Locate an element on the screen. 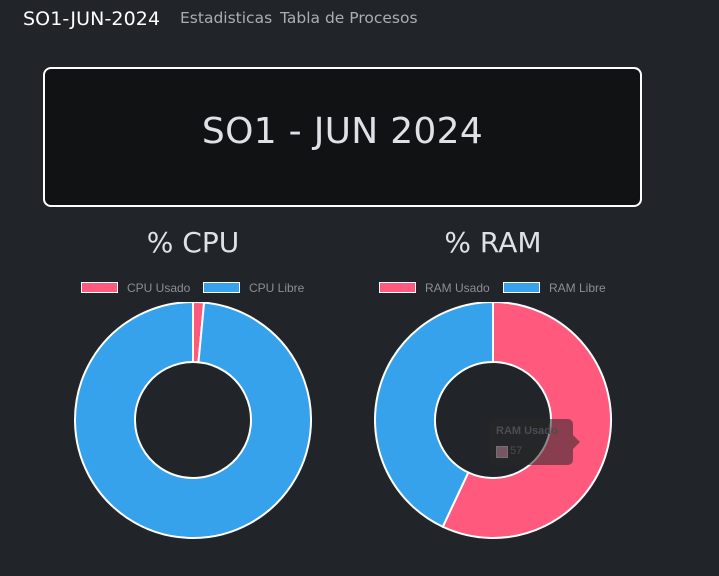  legend-label: RAM Libre is located at coordinates (577, 288).